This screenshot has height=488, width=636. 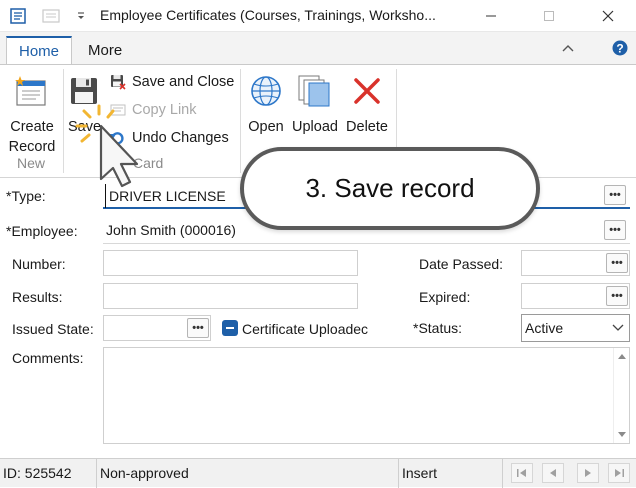 I want to click on record-id: ID: 525542, so click(x=48, y=473).